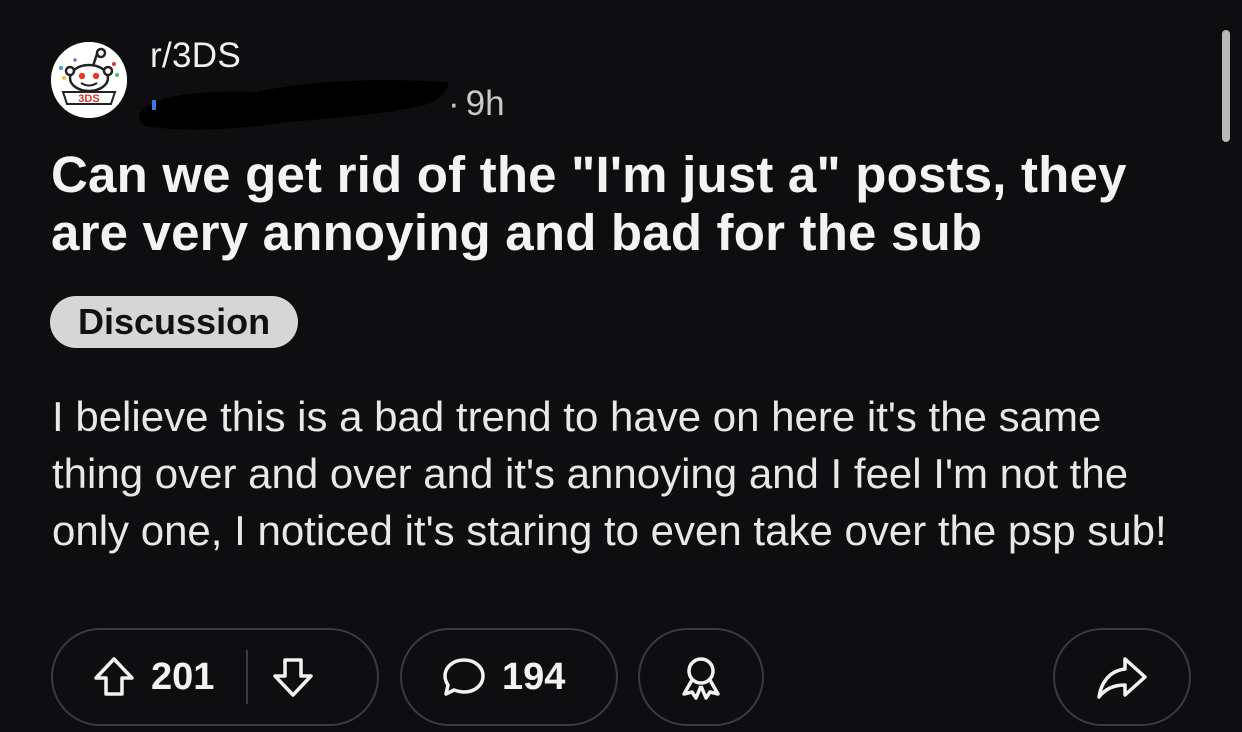 The width and height of the screenshot is (1242, 732). I want to click on award-button, so click(701, 677).